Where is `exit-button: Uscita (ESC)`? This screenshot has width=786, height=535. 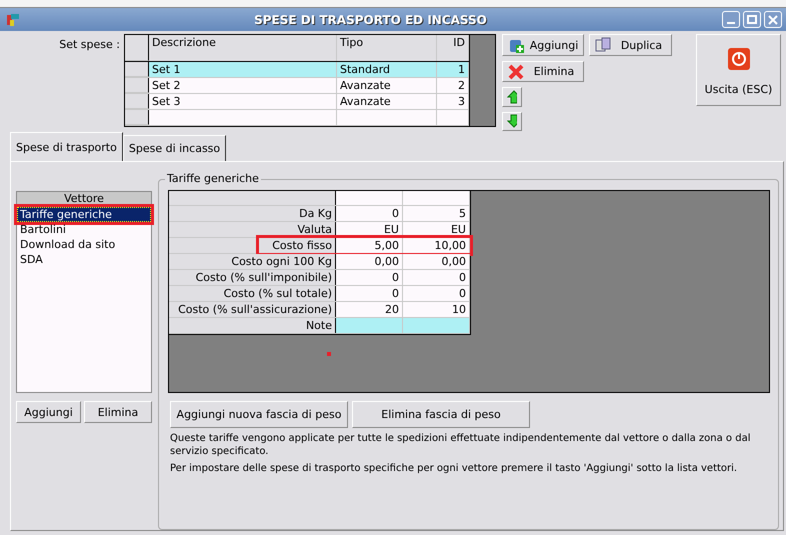
exit-button: Uscita (ESC) is located at coordinates (738, 70).